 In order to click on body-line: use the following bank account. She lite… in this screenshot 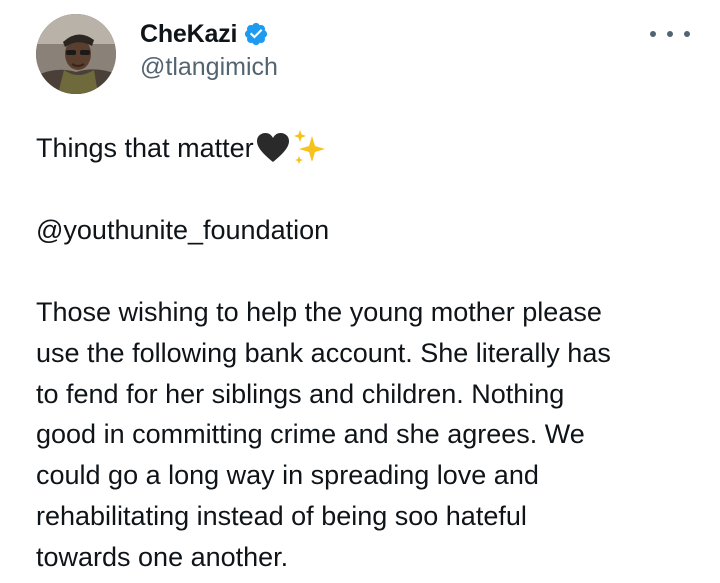, I will do `click(323, 352)`.